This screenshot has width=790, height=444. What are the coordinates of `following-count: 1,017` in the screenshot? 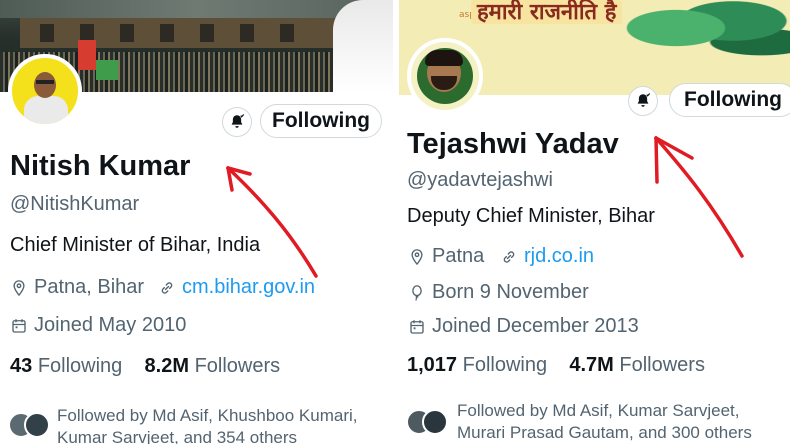 It's located at (432, 365).